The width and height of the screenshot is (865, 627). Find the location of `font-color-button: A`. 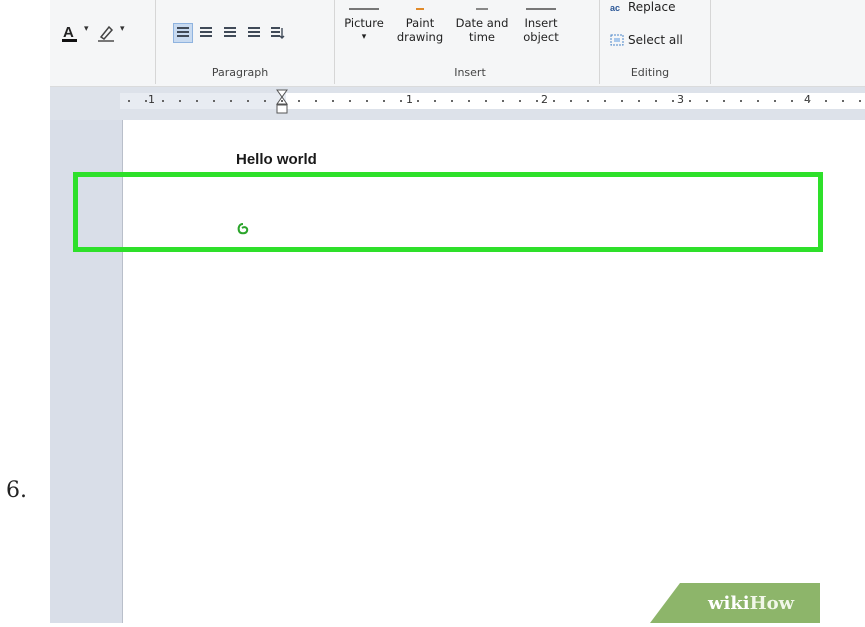

font-color-button: A is located at coordinates (71, 33).